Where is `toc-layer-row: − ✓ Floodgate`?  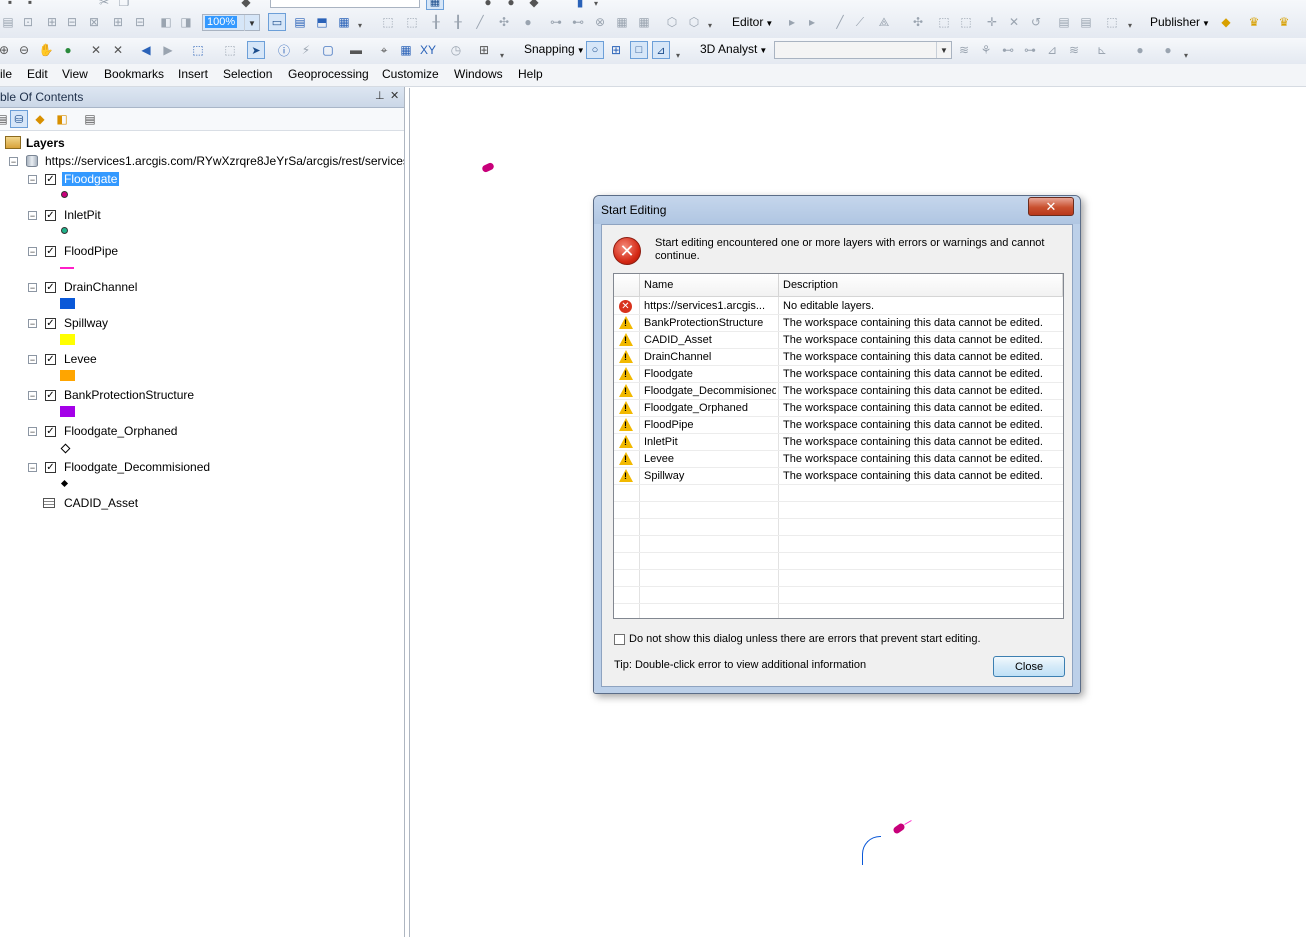 toc-layer-row: − ✓ Floodgate is located at coordinates (202, 188).